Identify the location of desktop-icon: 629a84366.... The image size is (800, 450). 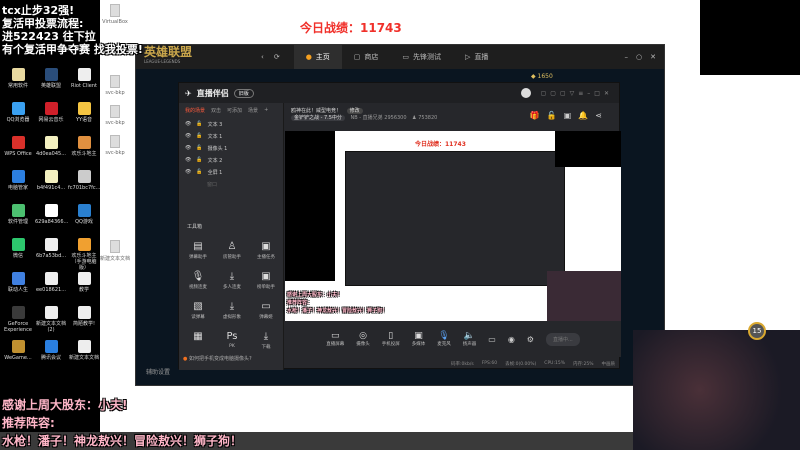
(51, 214).